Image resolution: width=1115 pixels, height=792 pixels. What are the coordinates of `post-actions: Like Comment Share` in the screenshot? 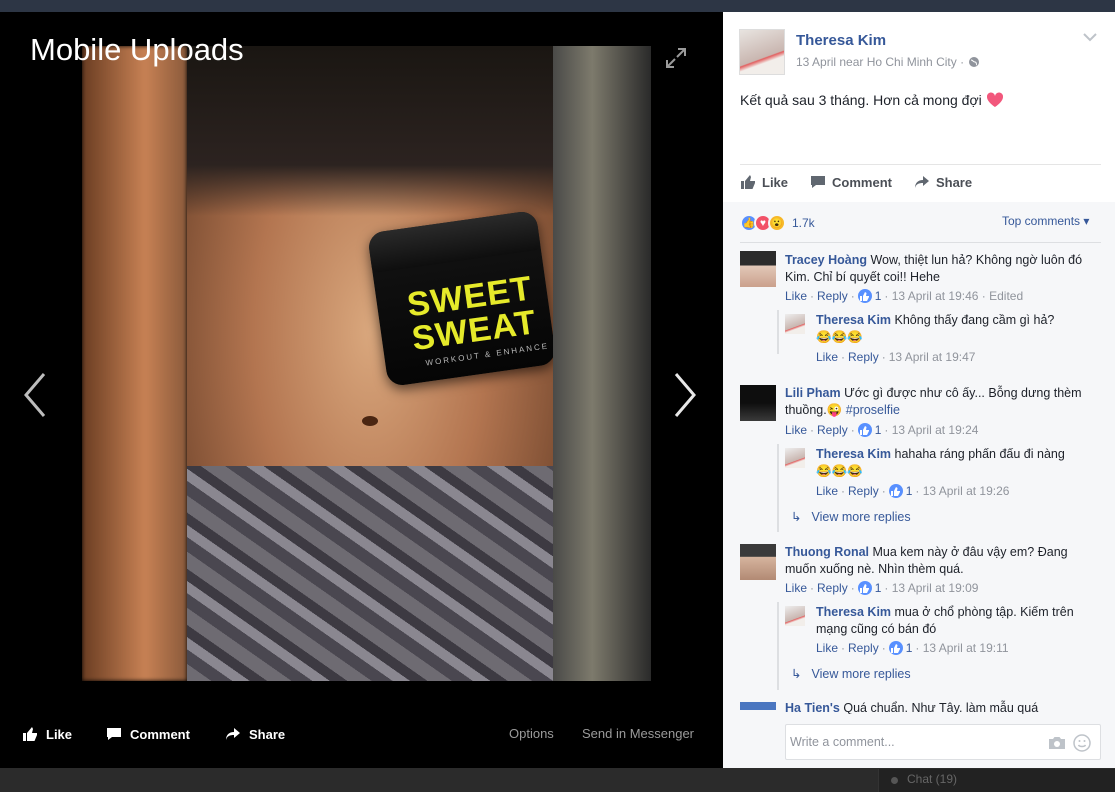 It's located at (856, 182).